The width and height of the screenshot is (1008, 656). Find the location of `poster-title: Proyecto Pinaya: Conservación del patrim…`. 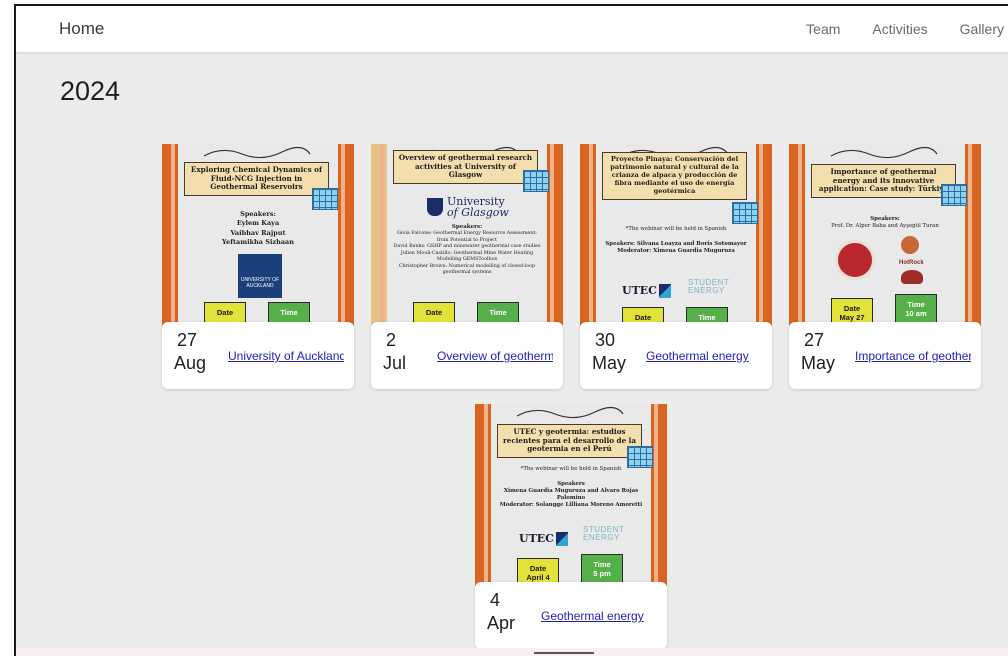

poster-title: Proyecto Pinaya: Conservación del patrim… is located at coordinates (674, 176).